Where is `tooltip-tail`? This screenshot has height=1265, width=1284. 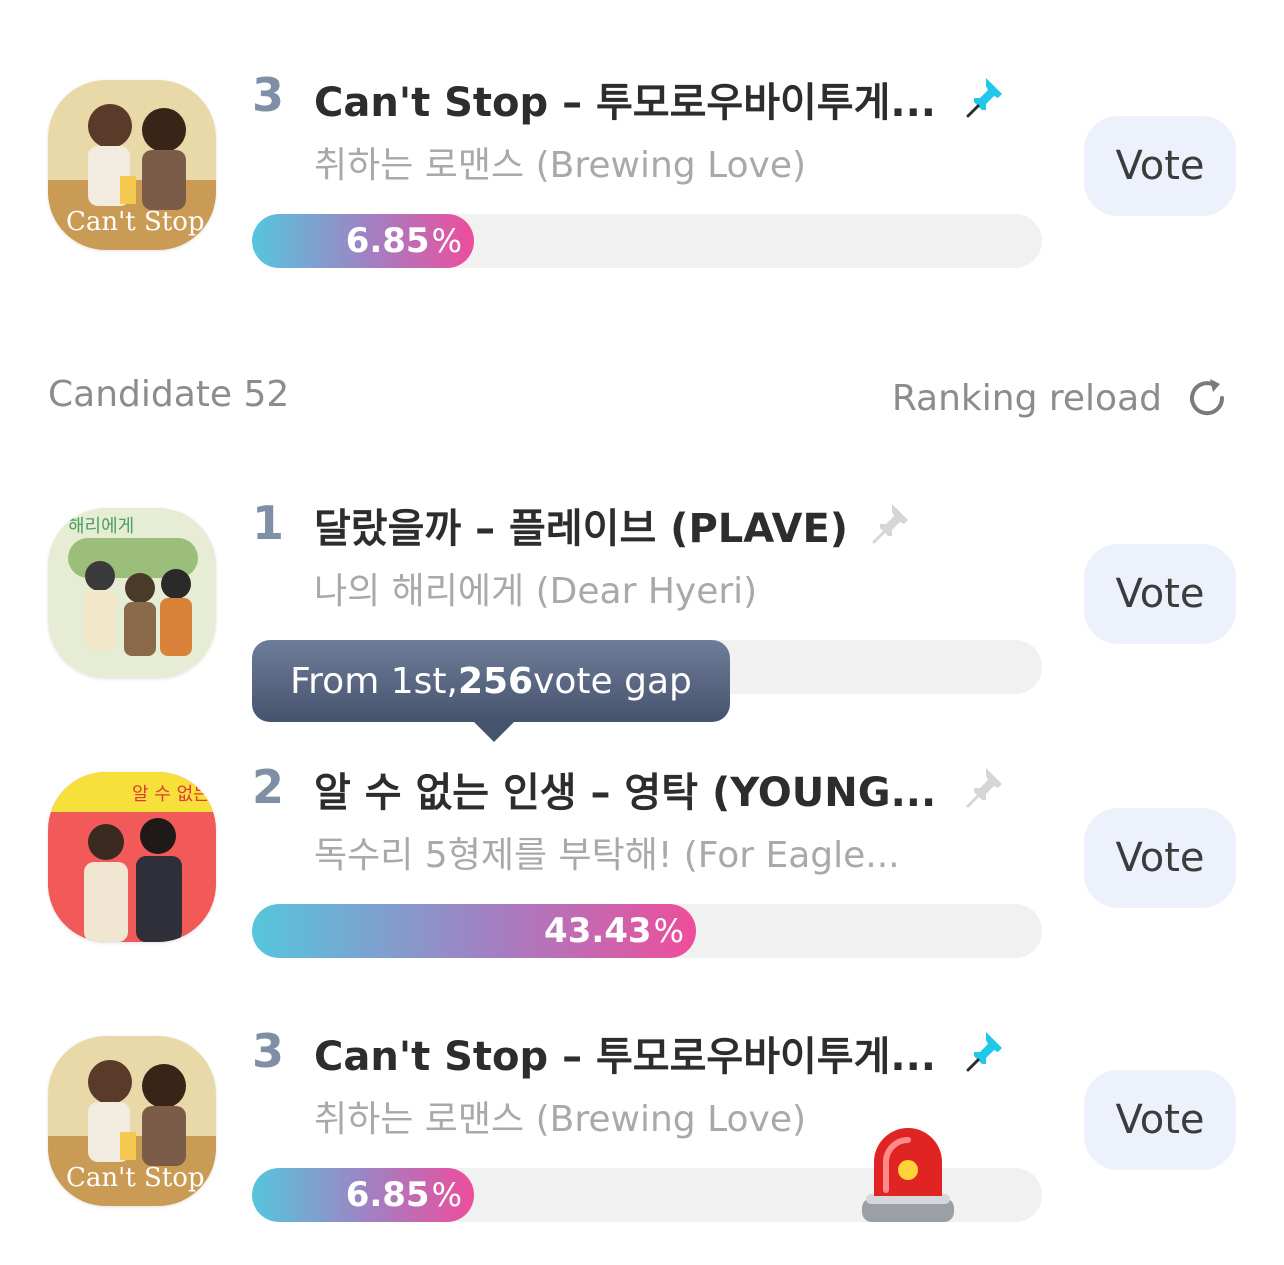 tooltip-tail is located at coordinates (494, 731).